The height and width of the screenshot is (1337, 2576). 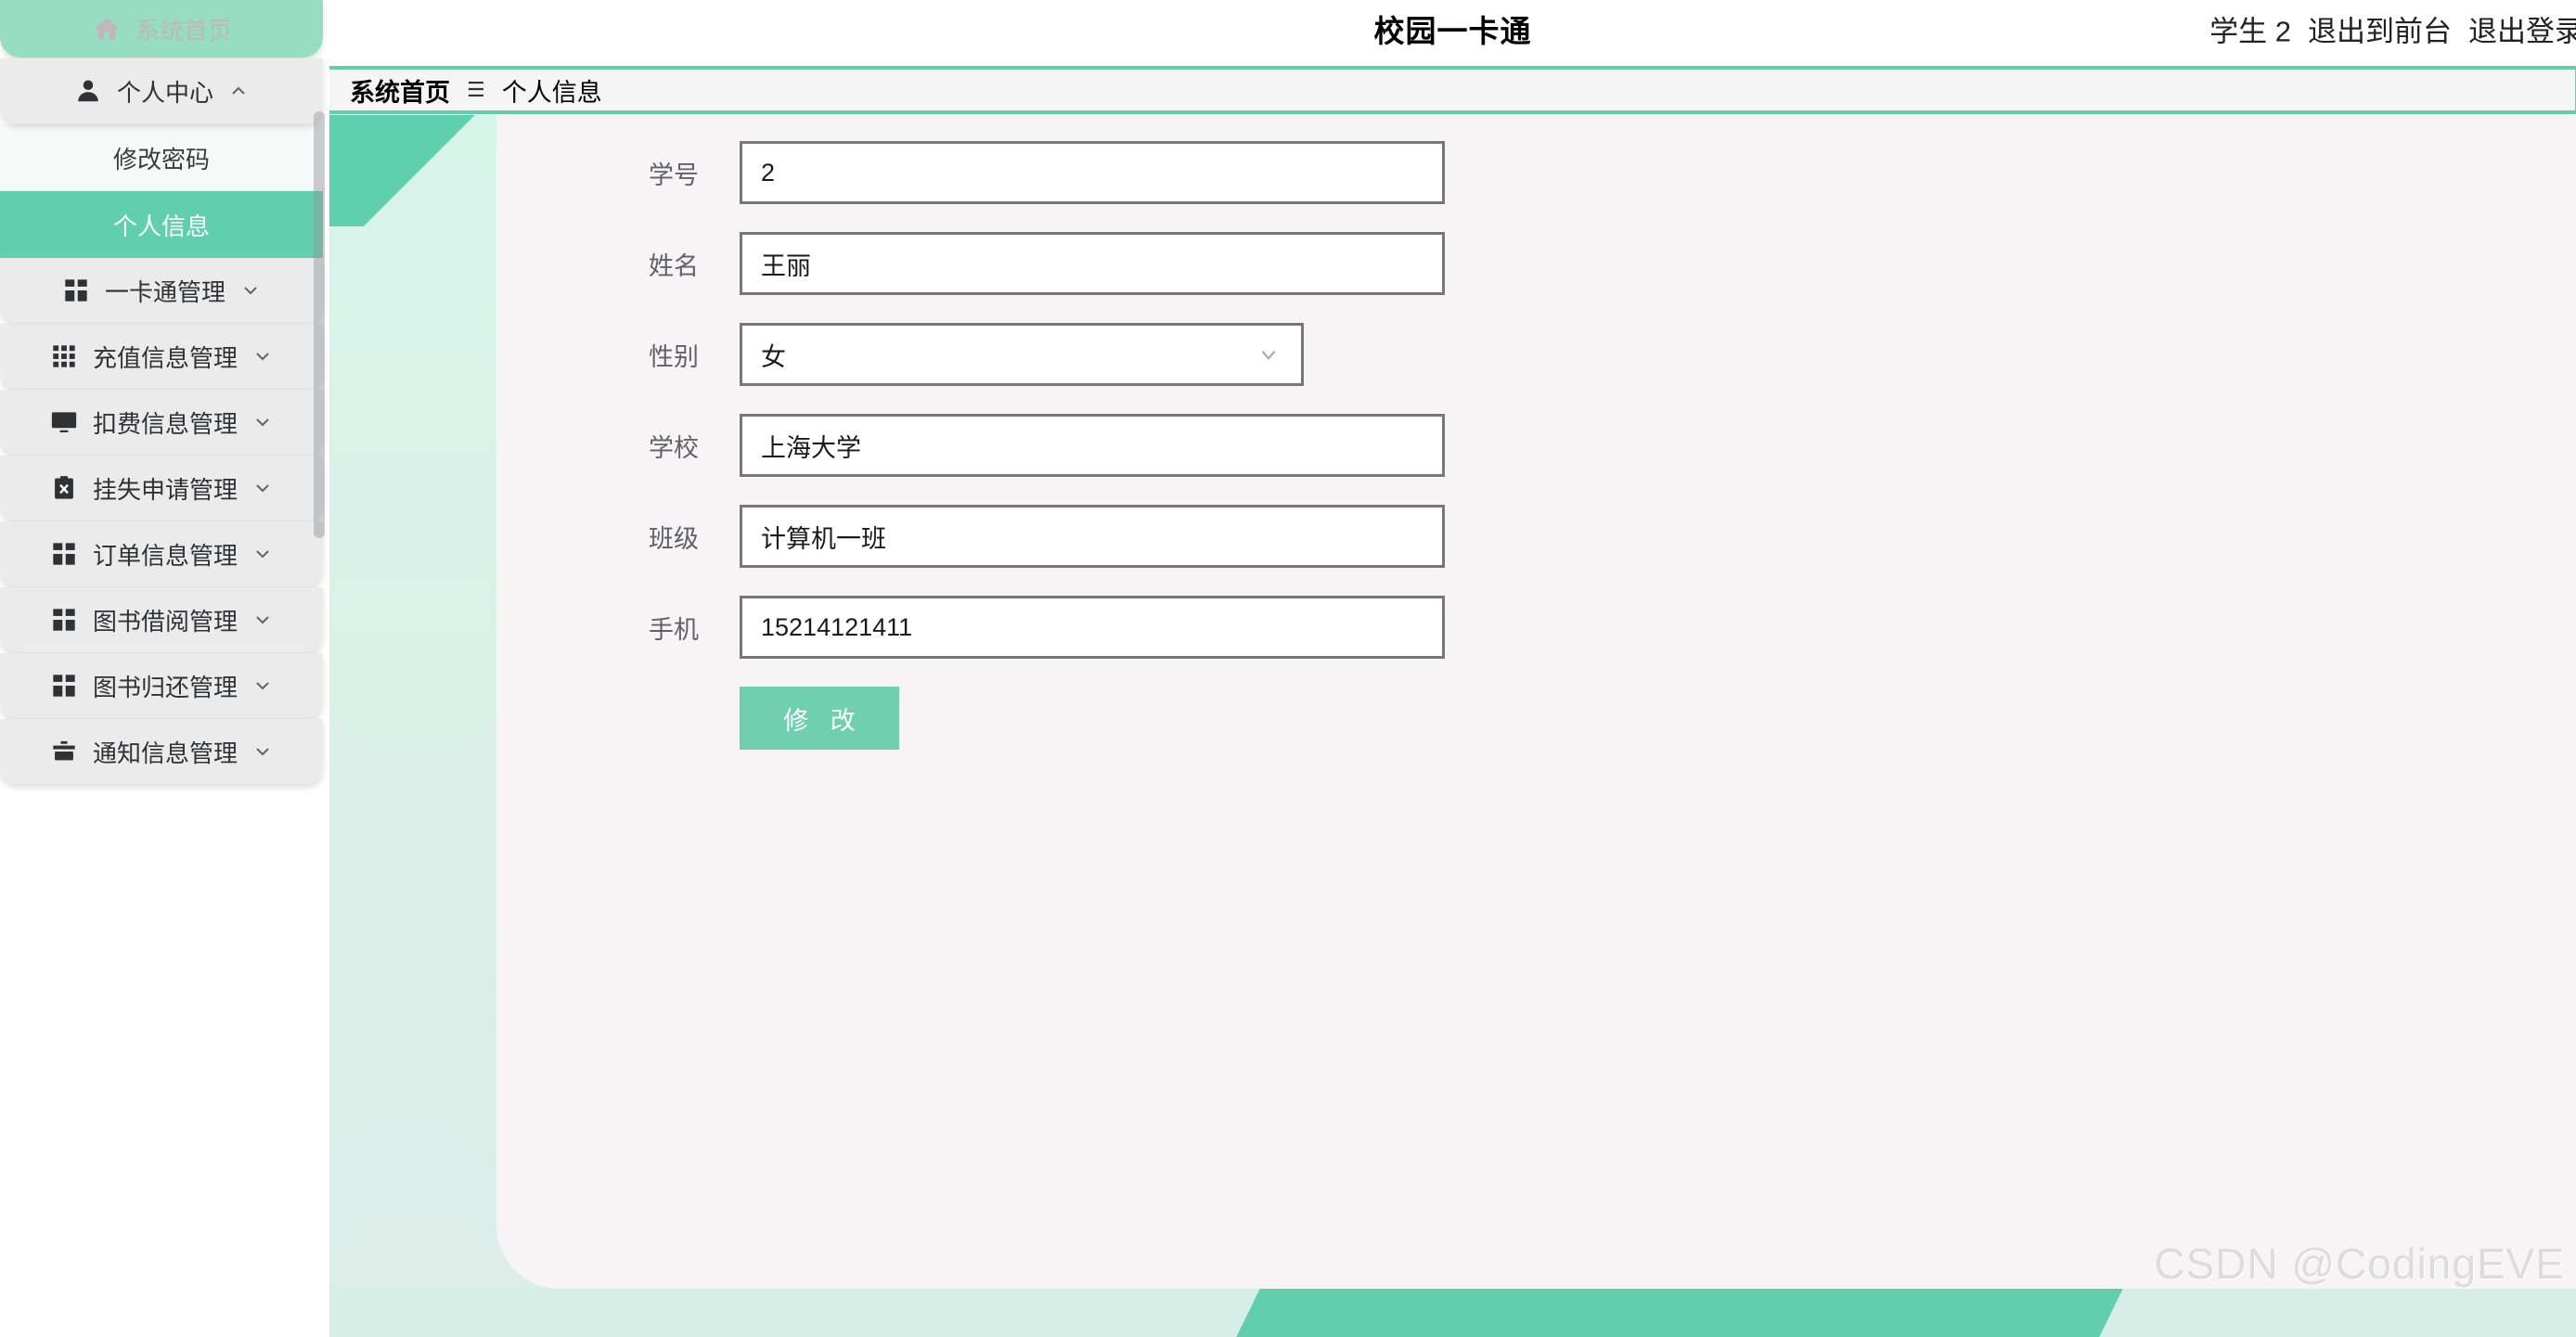 I want to click on sidebar-scrollbar-thumb, so click(x=319, y=324).